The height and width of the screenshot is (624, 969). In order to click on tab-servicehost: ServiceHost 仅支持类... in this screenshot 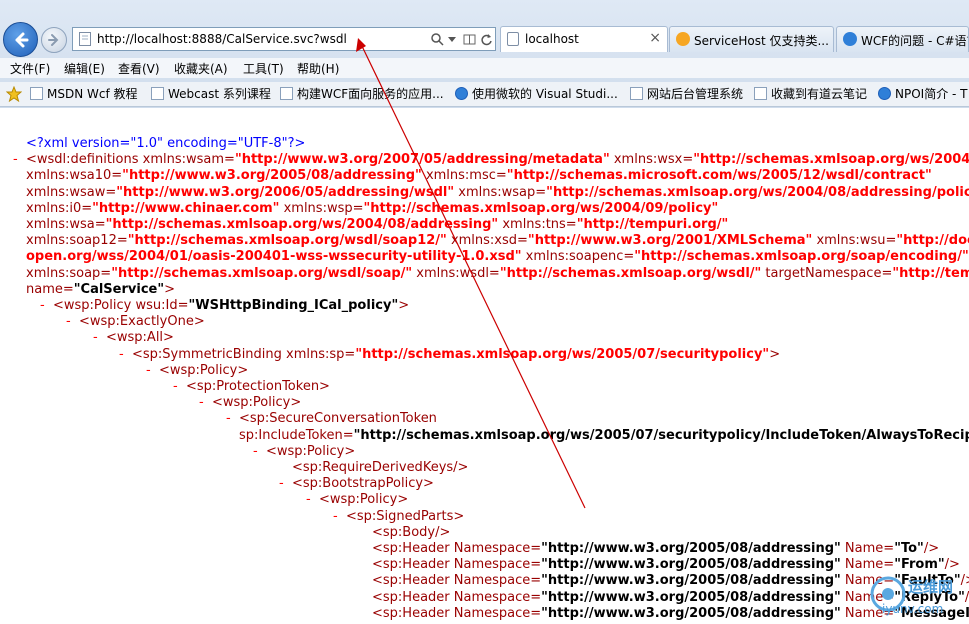, I will do `click(751, 39)`.